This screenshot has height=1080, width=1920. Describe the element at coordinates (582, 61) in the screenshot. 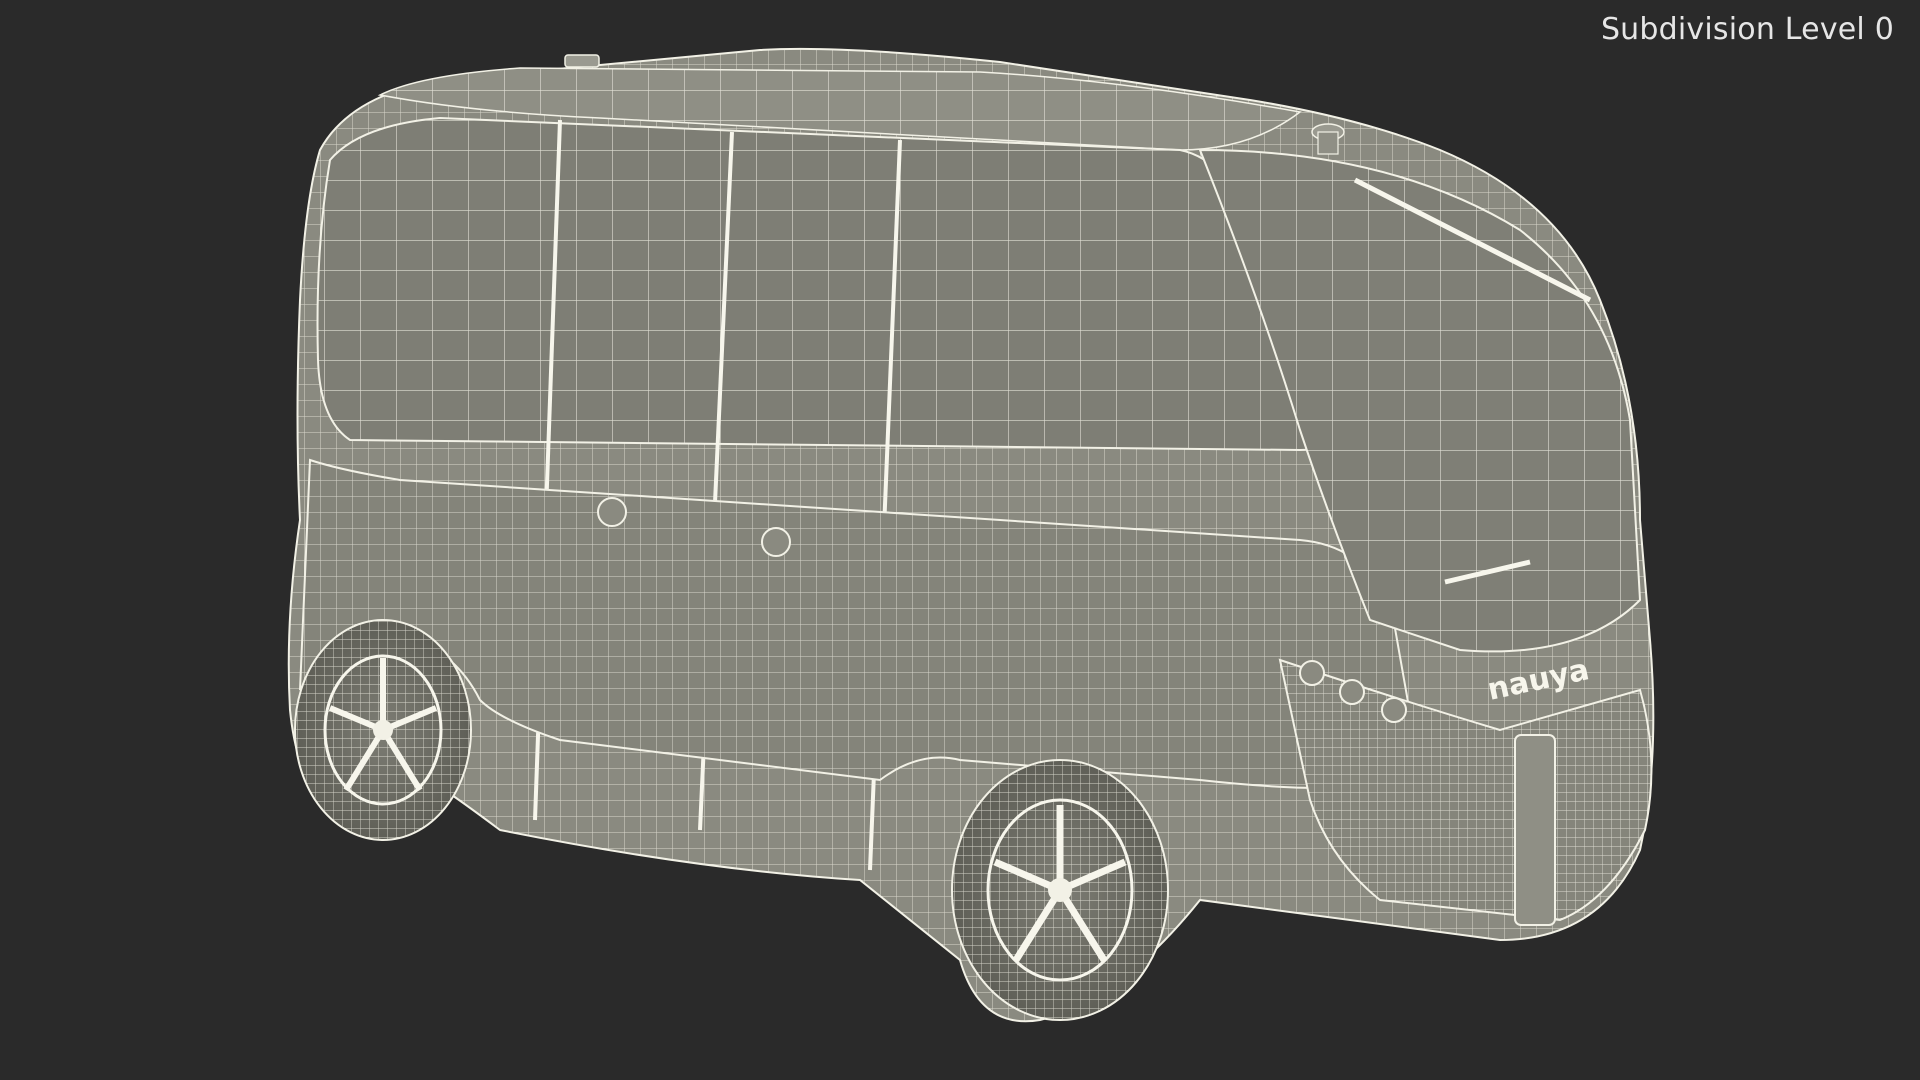

I see `roof-sensor-icon` at that location.